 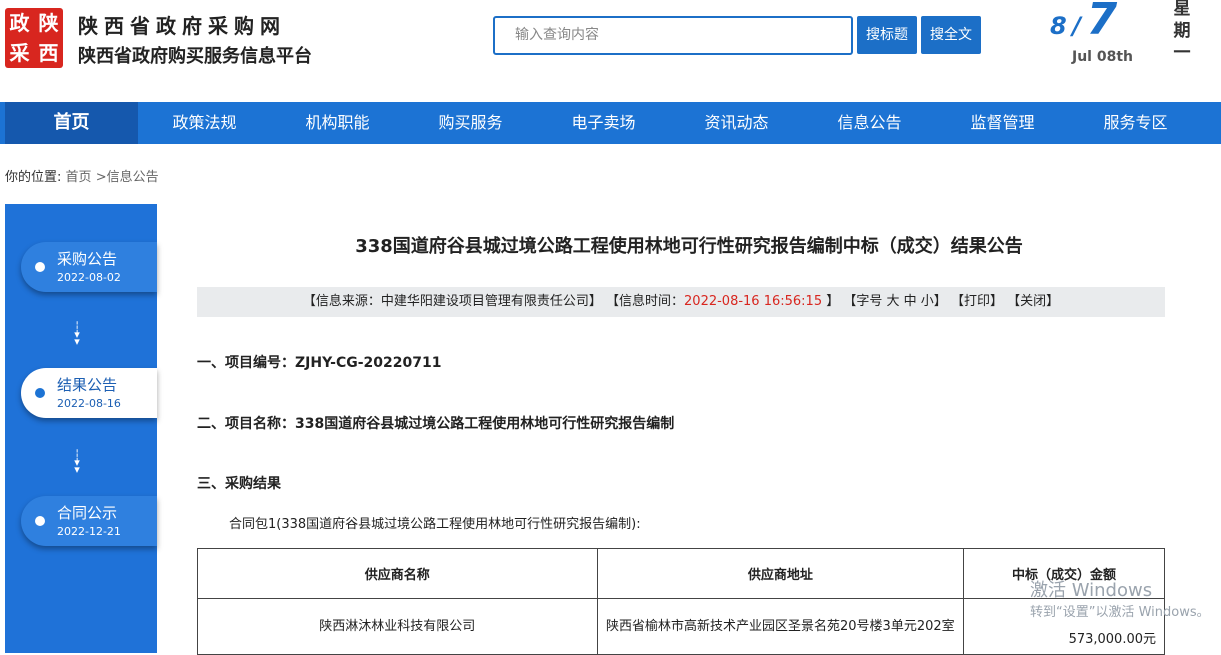 What do you see at coordinates (87, 259) in the screenshot?
I see `step-name: 采购公告` at bounding box center [87, 259].